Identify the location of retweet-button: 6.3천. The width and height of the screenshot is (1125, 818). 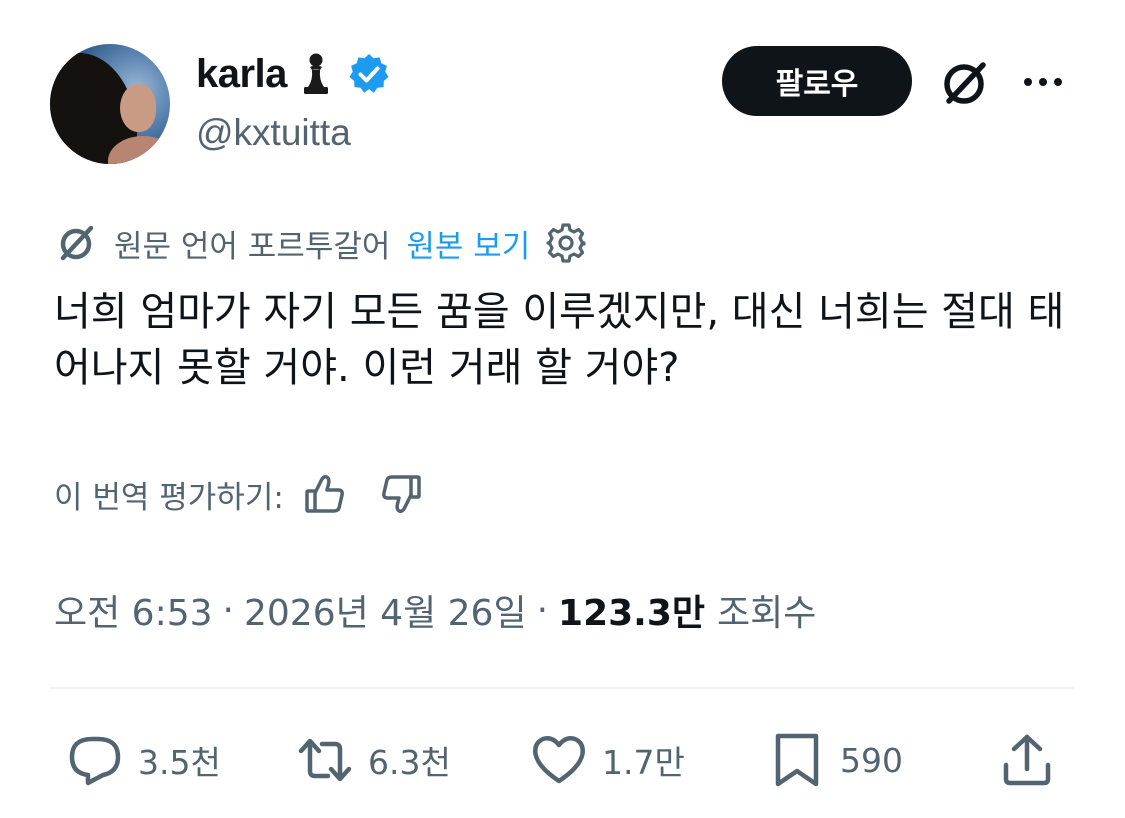
(373, 760).